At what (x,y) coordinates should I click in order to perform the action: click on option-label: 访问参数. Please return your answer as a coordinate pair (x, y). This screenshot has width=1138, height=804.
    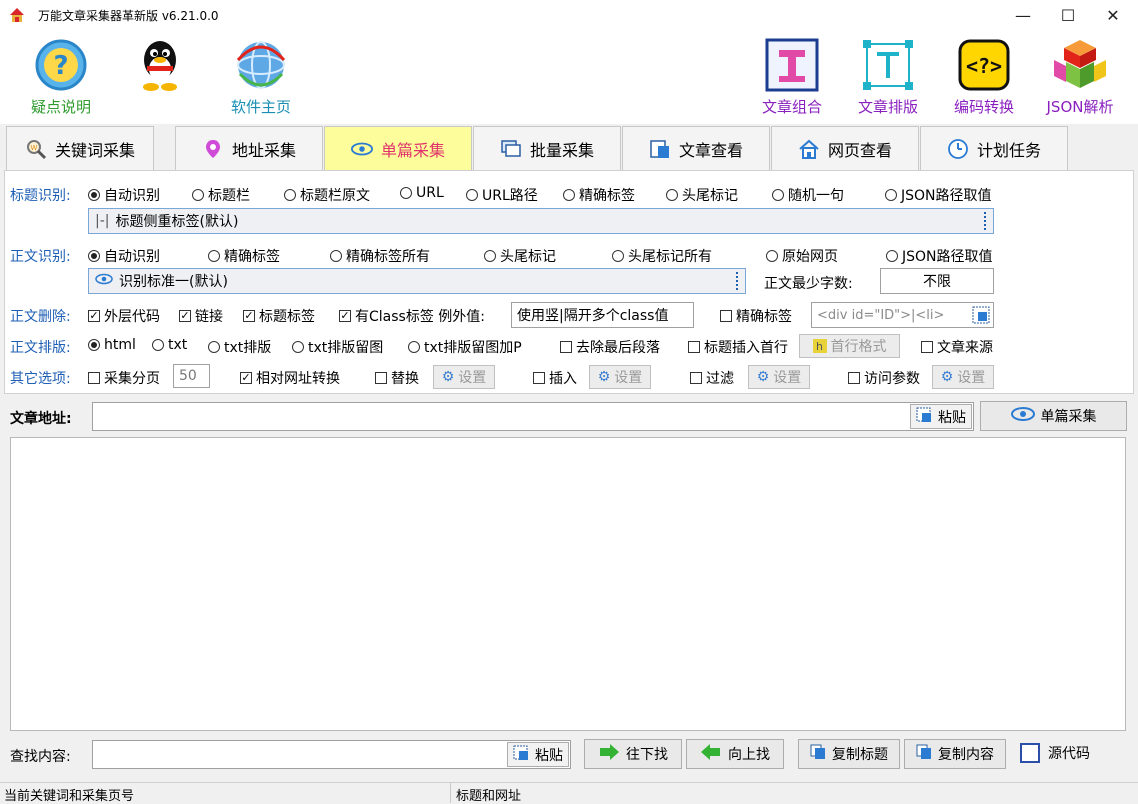
    Looking at the image, I should click on (892, 379).